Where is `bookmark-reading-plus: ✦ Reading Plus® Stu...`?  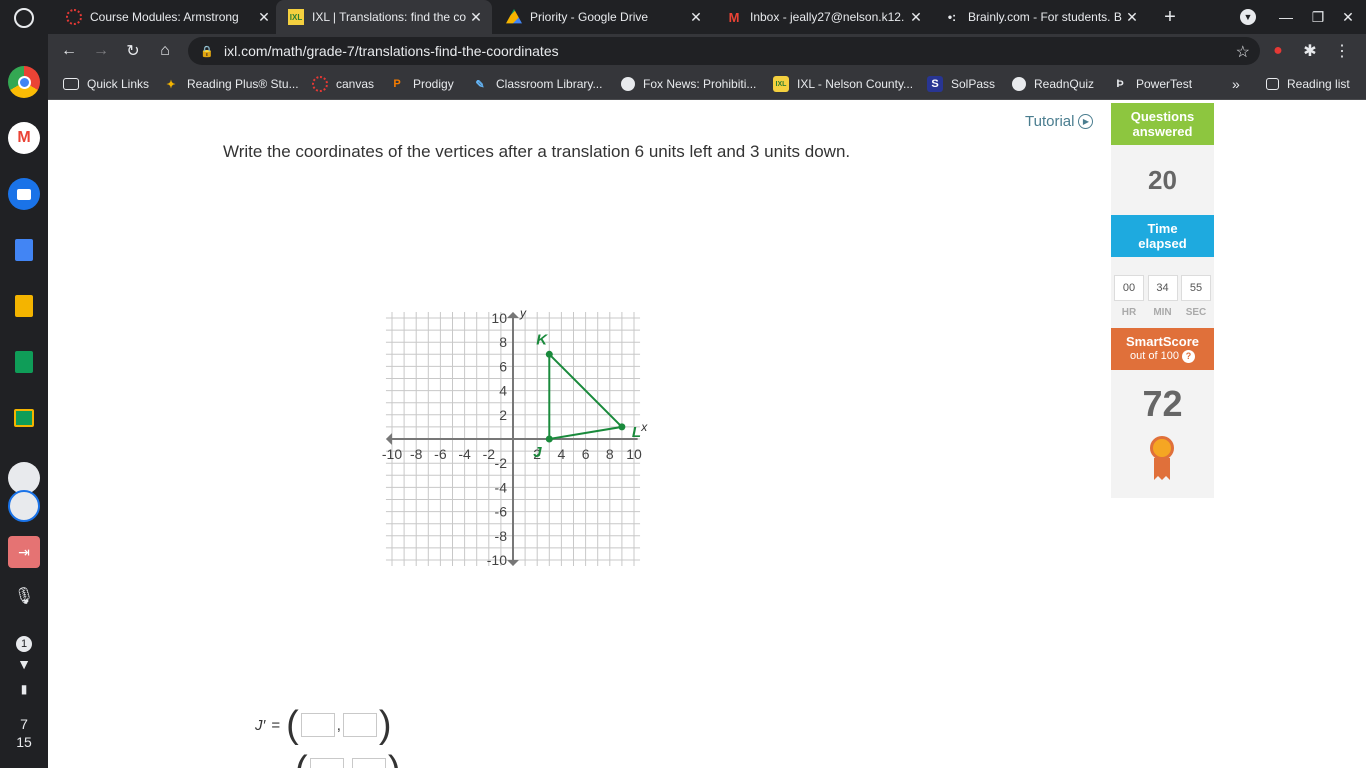
bookmark-reading-plus: ✦ Reading Plus® Stu... is located at coordinates (230, 84).